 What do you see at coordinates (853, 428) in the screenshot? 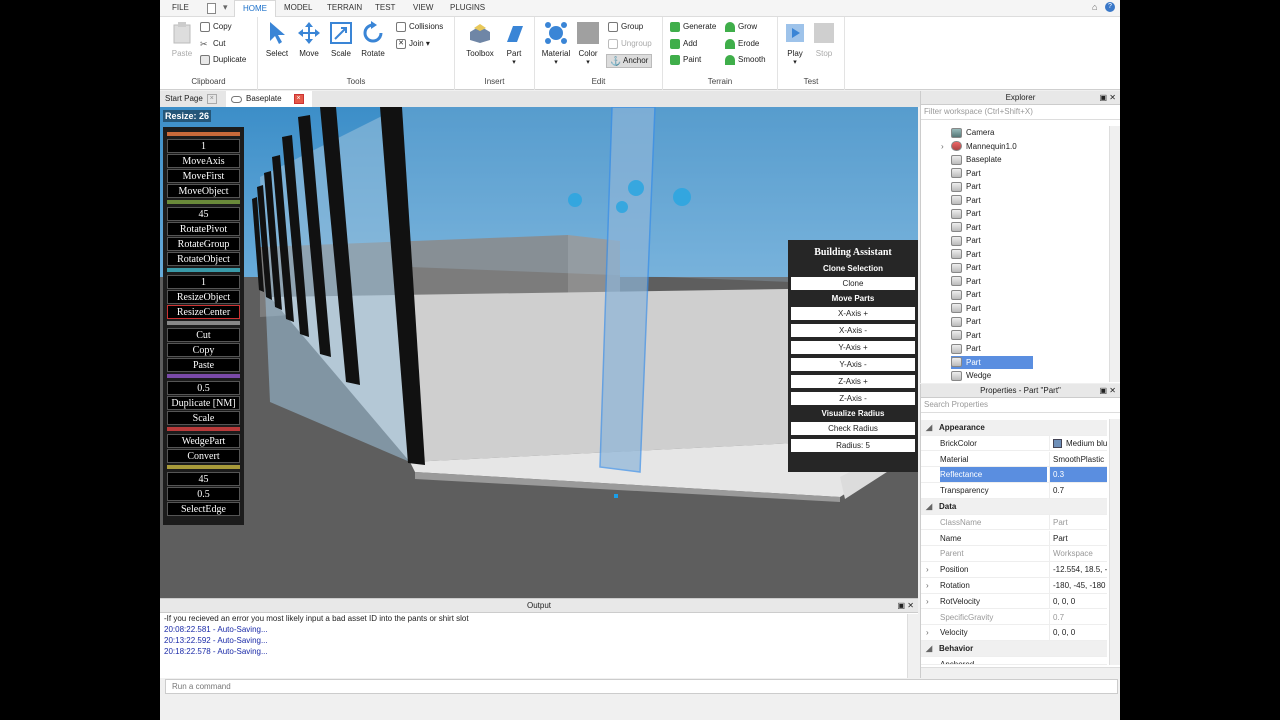
I see `check-radius-button: Check Radius` at bounding box center [853, 428].